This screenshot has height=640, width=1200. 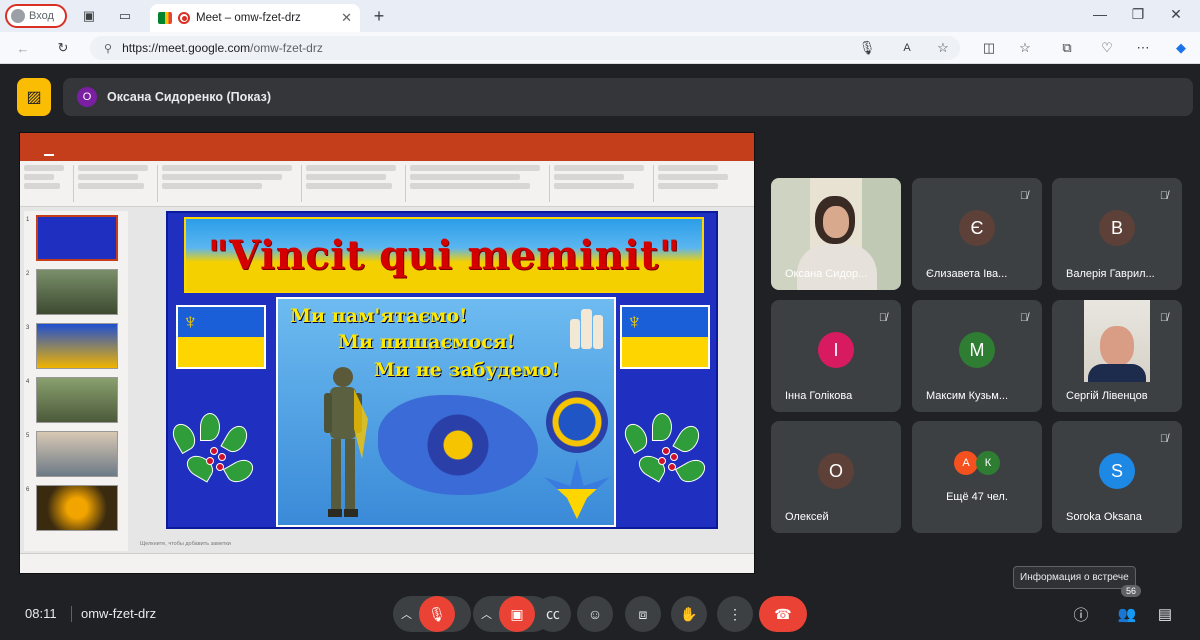 What do you see at coordinates (988, 463) in the screenshot?
I see `participant-mini-avatar: К` at bounding box center [988, 463].